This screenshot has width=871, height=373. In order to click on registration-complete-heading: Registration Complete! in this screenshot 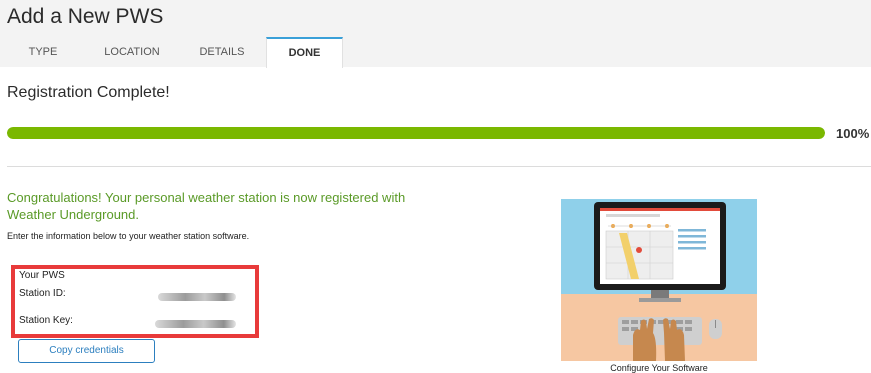, I will do `click(88, 92)`.